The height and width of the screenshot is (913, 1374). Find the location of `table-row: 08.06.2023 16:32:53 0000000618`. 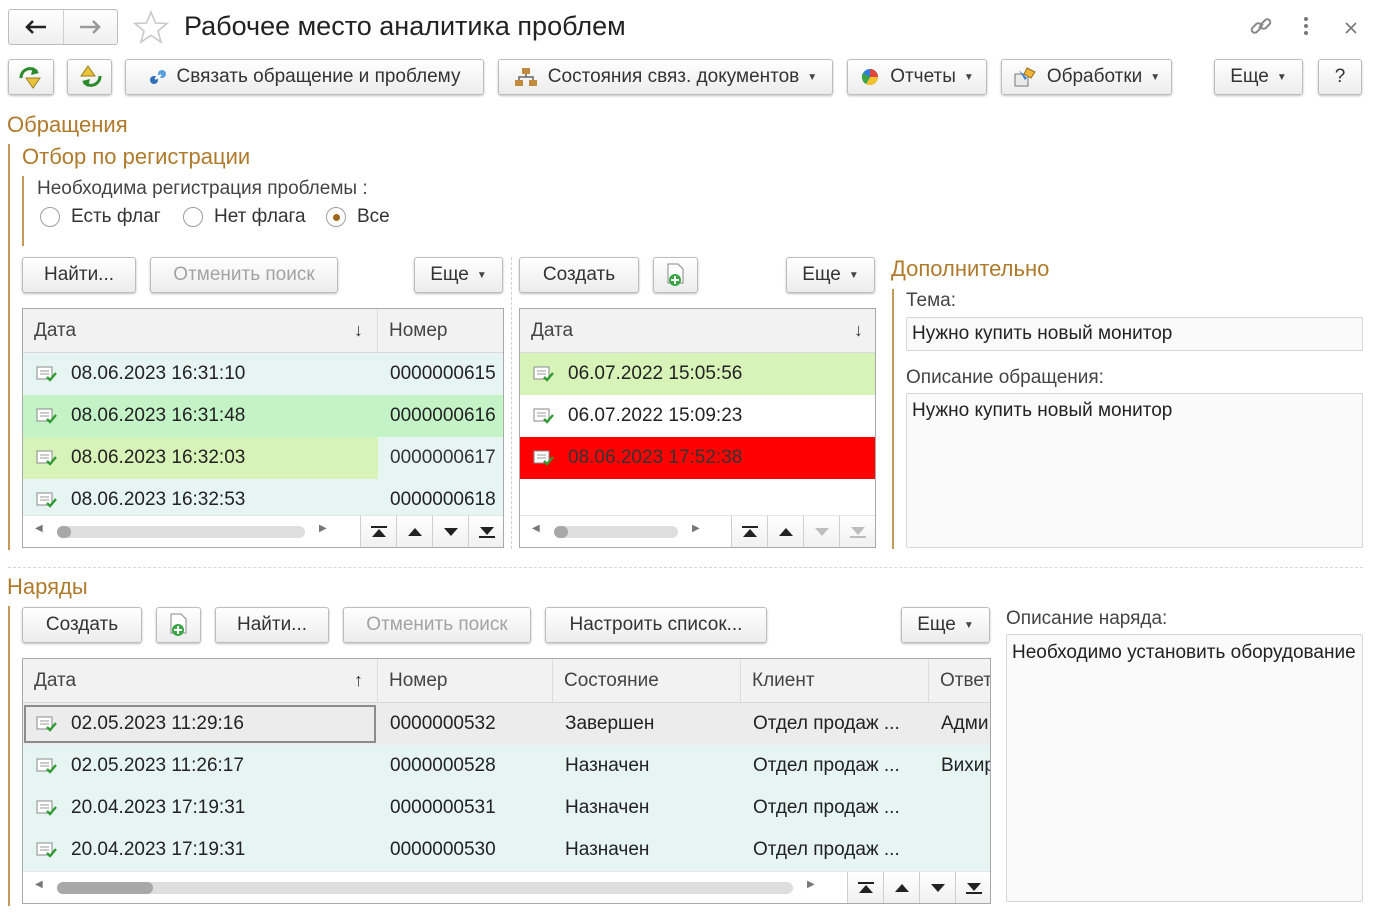

table-row: 08.06.2023 16:32:53 0000000618 is located at coordinates (263, 497).